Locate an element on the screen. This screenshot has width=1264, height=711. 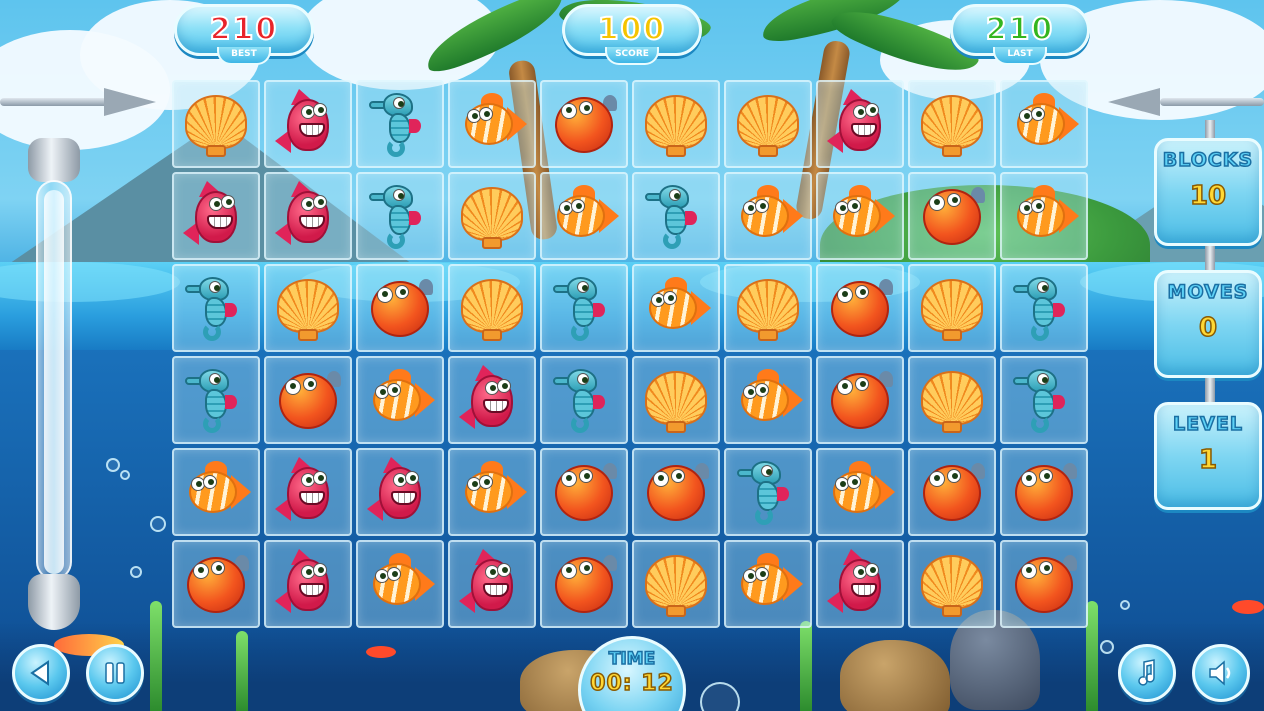
last-score-label: LAST is located at coordinates (1020, 56).